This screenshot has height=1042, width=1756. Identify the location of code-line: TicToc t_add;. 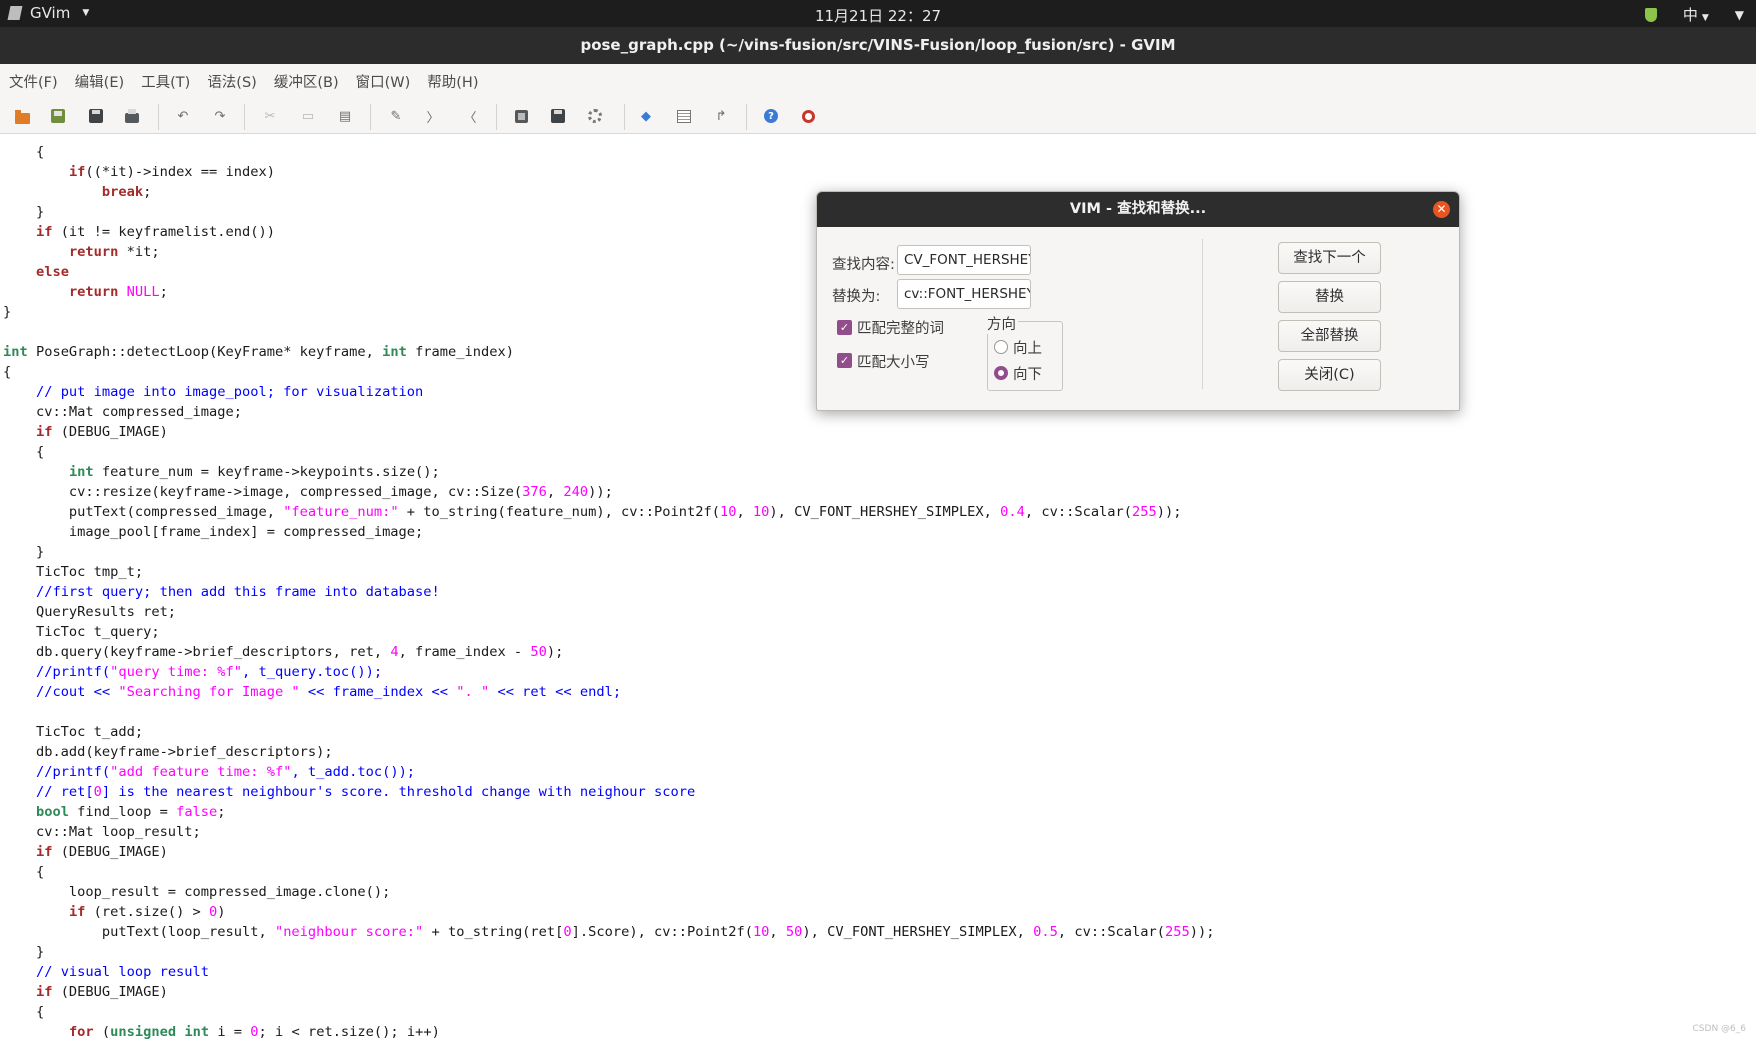
(608, 732).